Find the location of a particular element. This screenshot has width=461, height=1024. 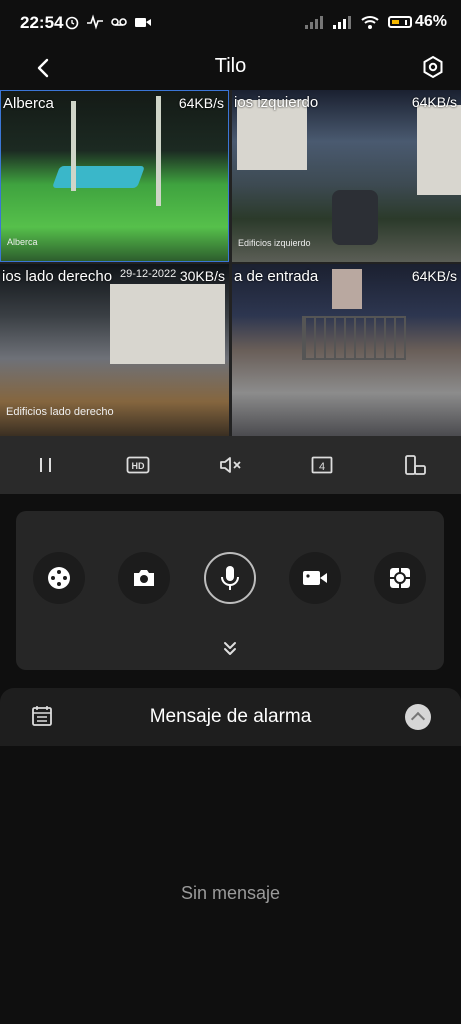

camera-label: ios lado derecho is located at coordinates (57, 276).